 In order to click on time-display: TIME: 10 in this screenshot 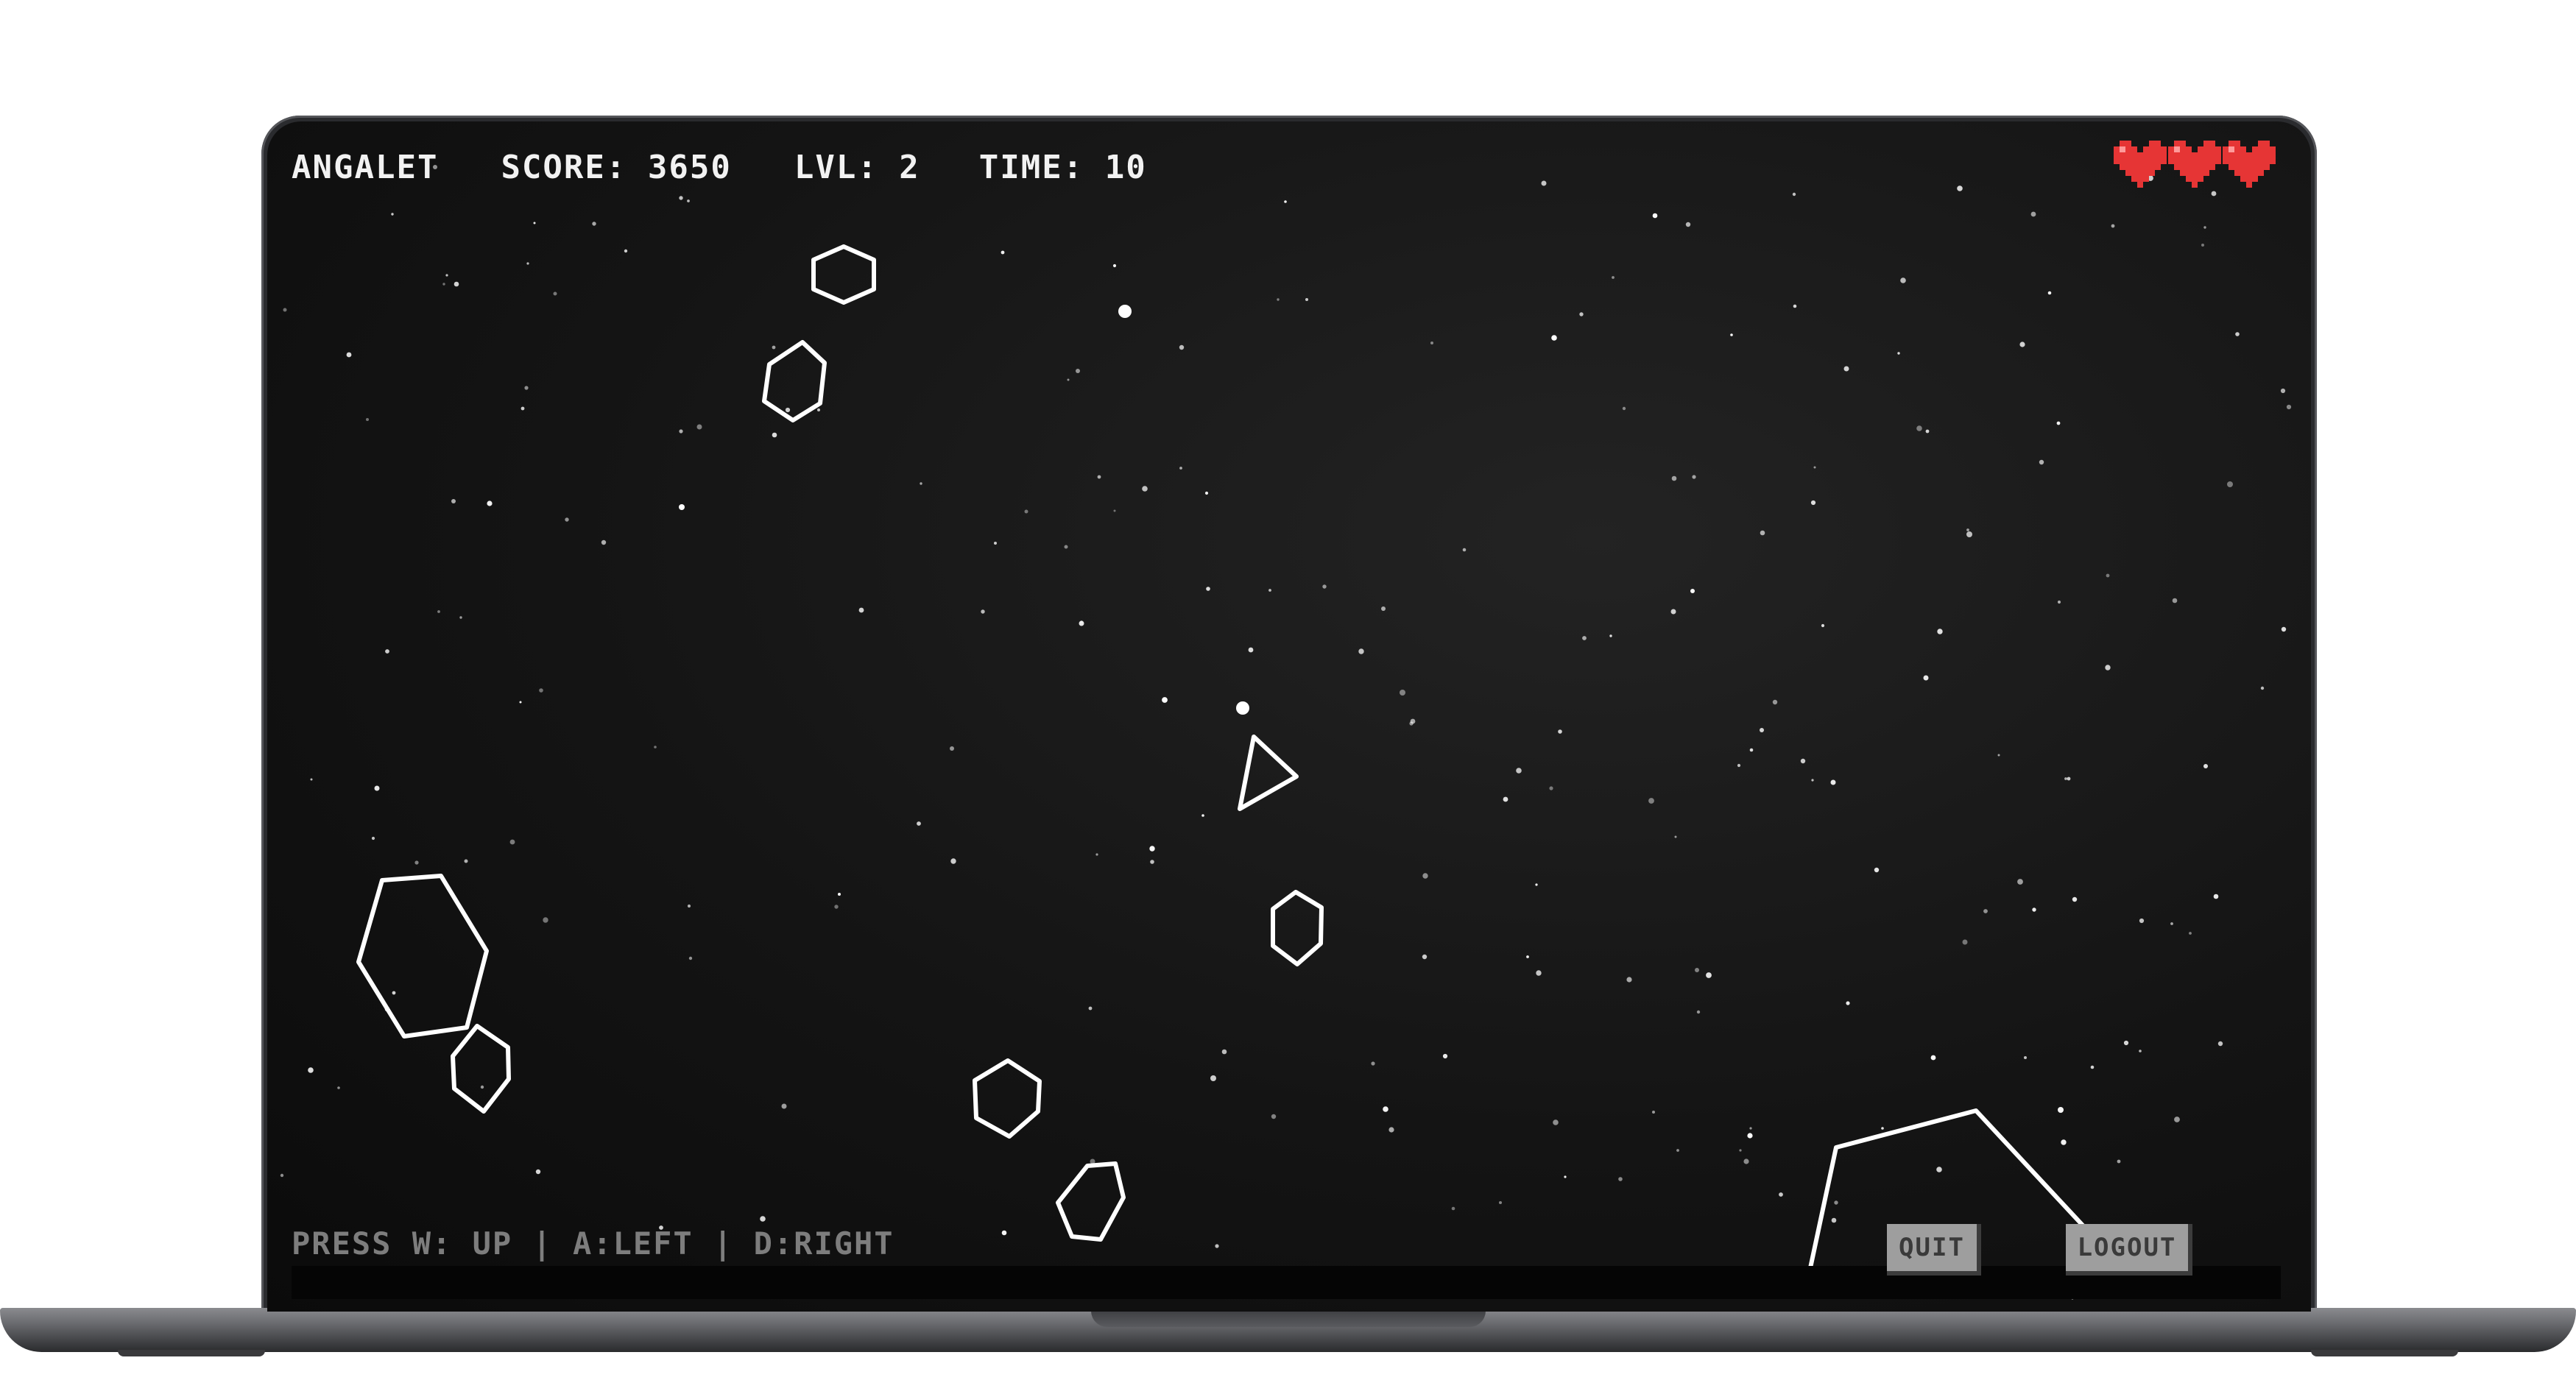, I will do `click(1062, 167)`.